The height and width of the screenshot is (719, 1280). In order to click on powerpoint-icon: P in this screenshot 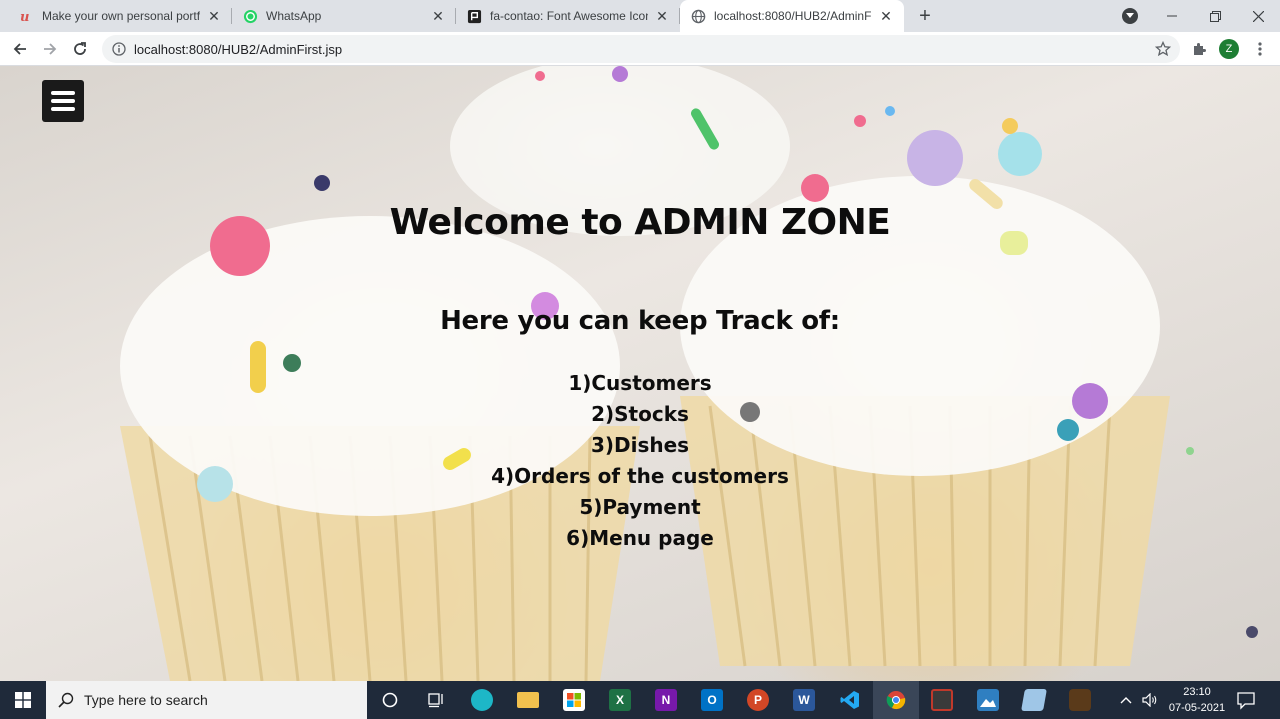, I will do `click(758, 700)`.